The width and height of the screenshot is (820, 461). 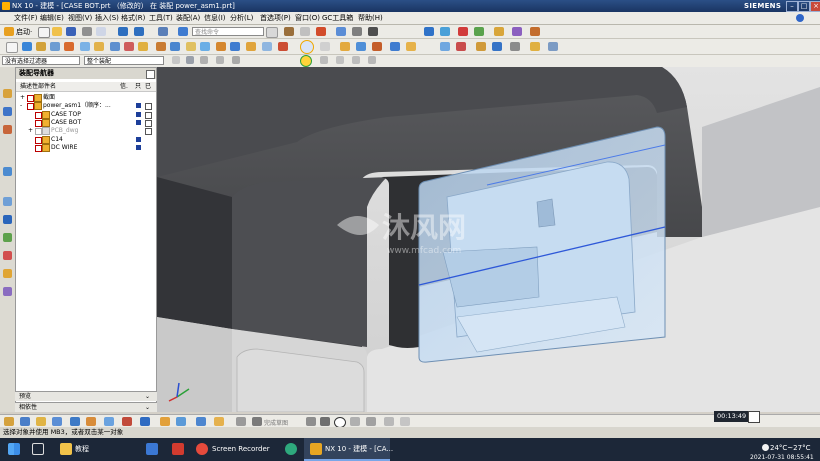 I want to click on palette-tab-icon, so click(x=7, y=291).